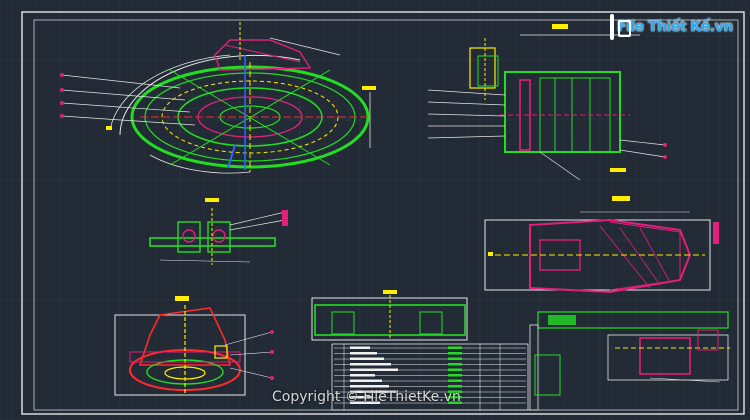 The height and width of the screenshot is (420, 750). I want to click on view-small-section-left, so click(218, 231).